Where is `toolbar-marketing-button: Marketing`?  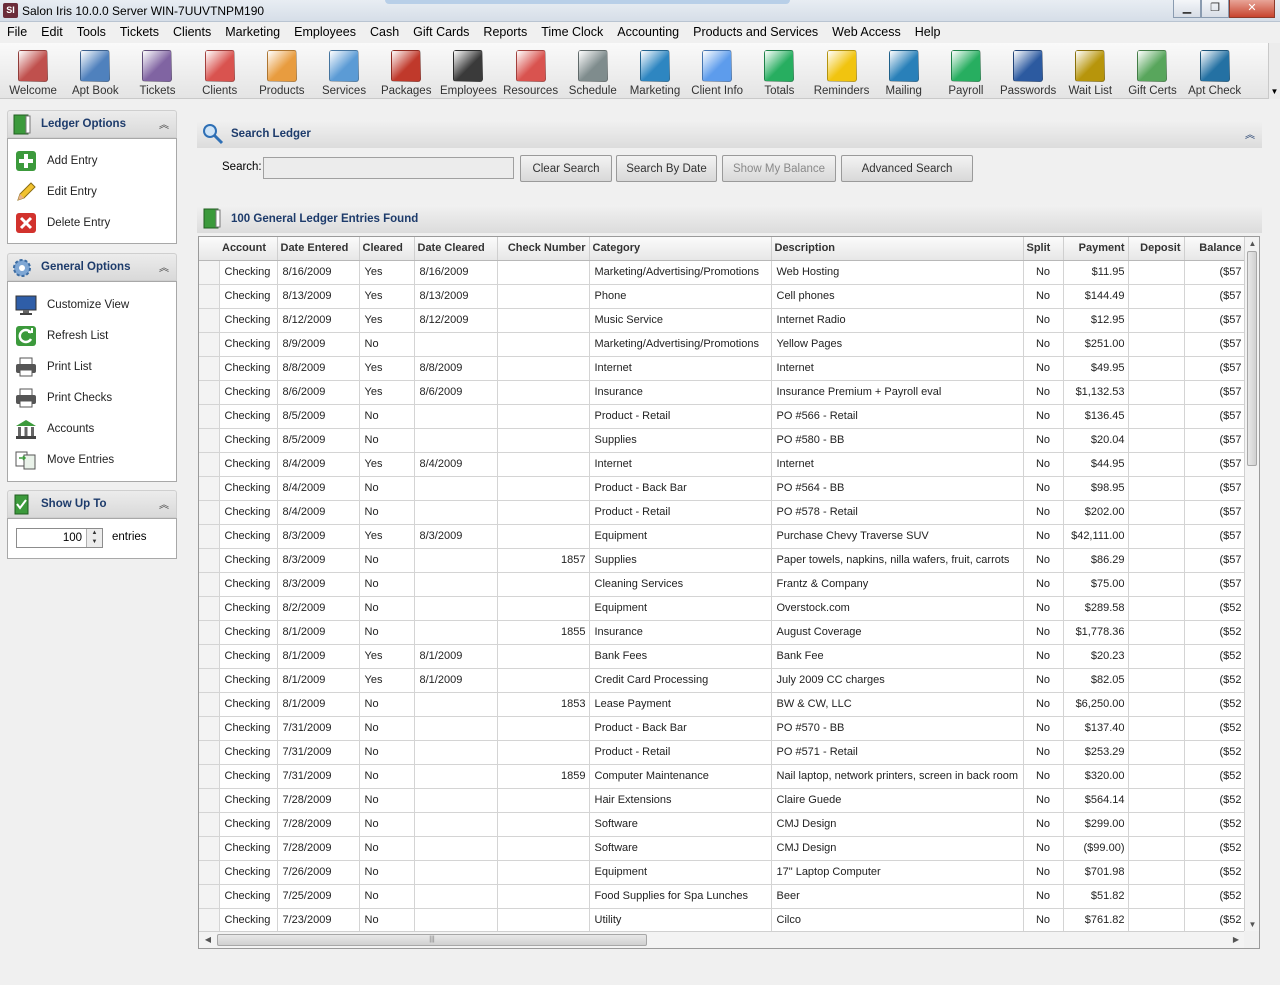
toolbar-marketing-button: Marketing is located at coordinates (655, 71).